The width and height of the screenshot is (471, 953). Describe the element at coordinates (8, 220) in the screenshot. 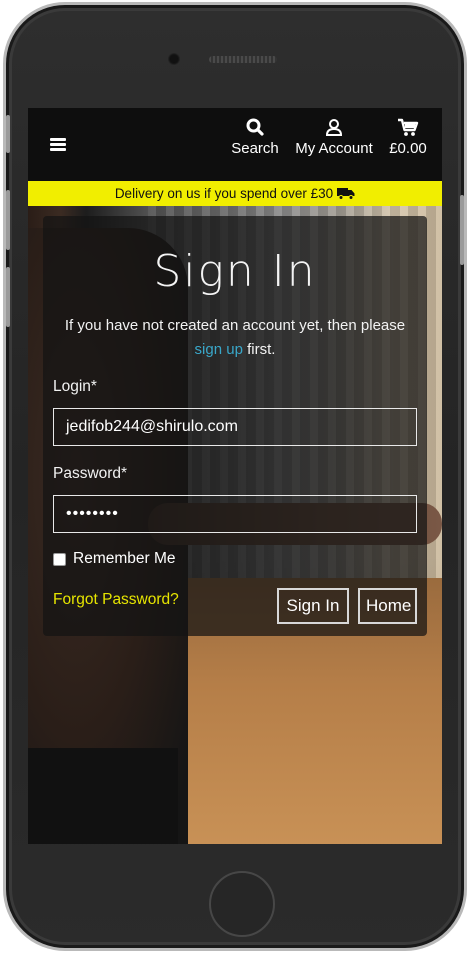

I see `volume-up-button` at that location.